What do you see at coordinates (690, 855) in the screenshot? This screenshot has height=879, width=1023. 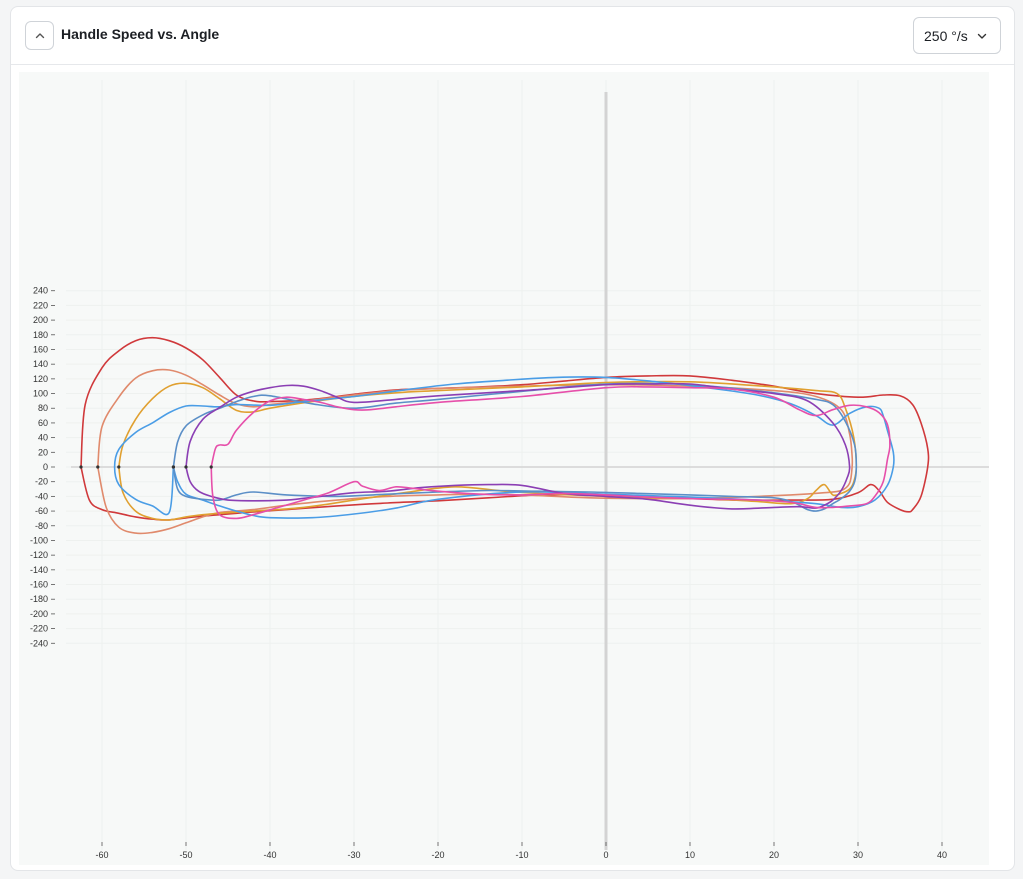 I see `x-tick-label: 10` at bounding box center [690, 855].